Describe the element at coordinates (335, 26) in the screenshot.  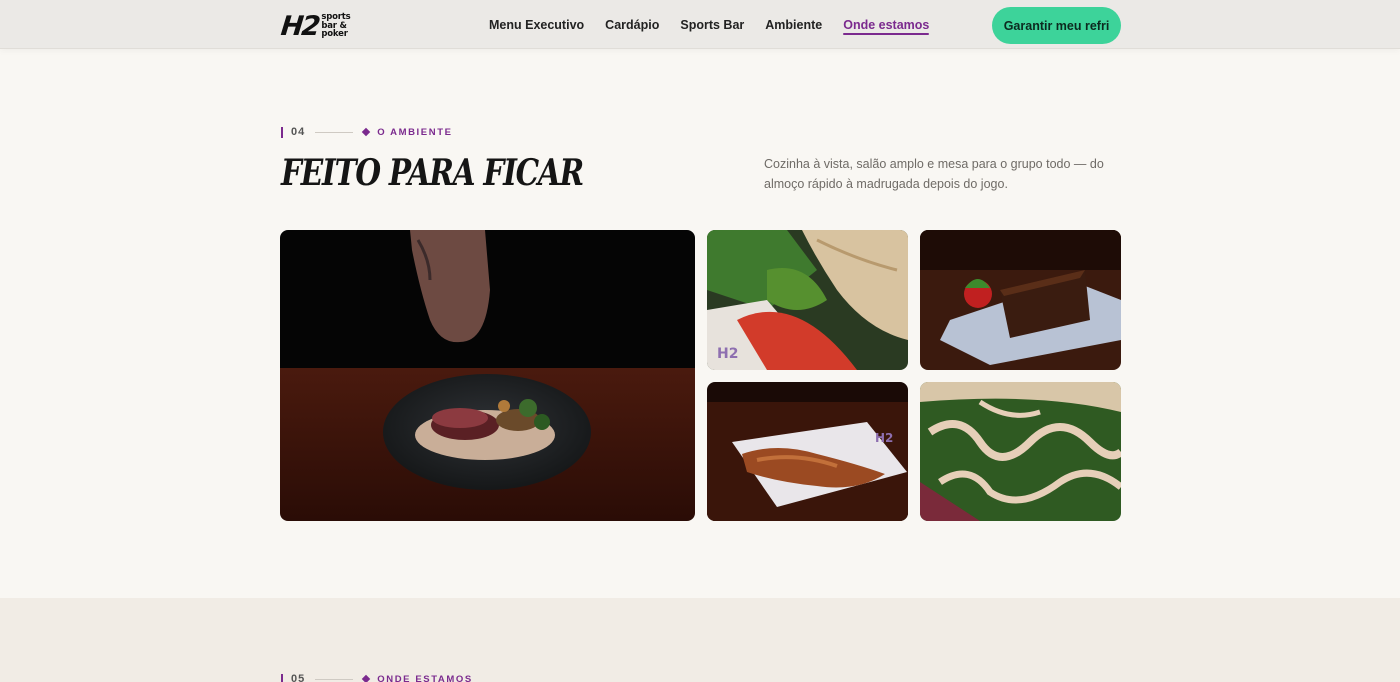
I see `logo-wordmark: sports bar & poker` at that location.